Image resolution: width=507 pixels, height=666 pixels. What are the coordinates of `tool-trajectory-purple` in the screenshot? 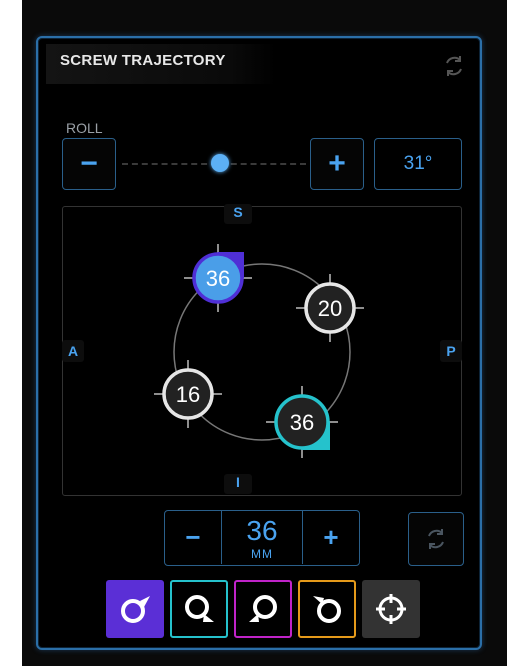 It's located at (135, 609).